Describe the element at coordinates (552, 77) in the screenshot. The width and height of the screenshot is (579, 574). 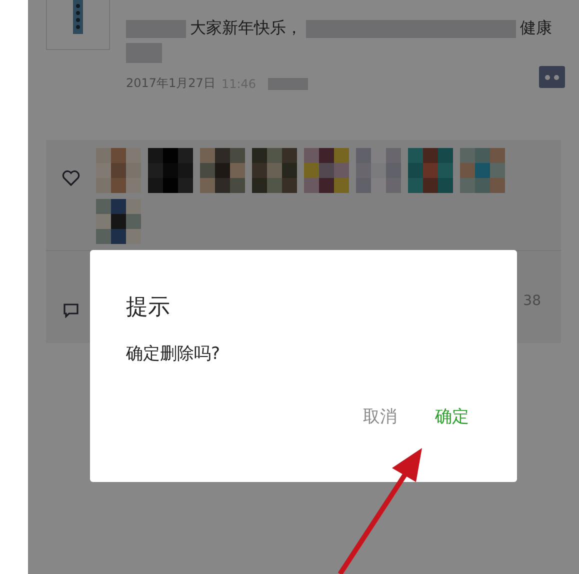
I see `more-button` at that location.